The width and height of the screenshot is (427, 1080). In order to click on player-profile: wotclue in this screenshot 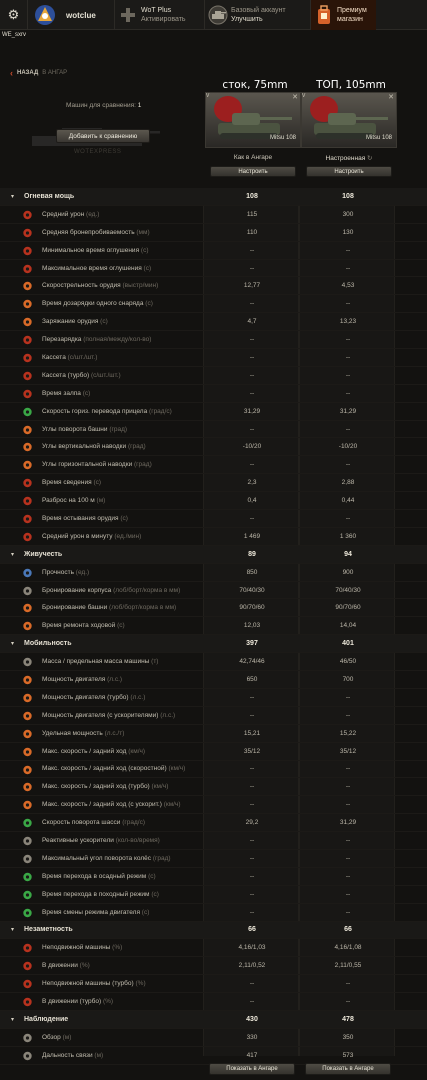, I will do `click(70, 15)`.